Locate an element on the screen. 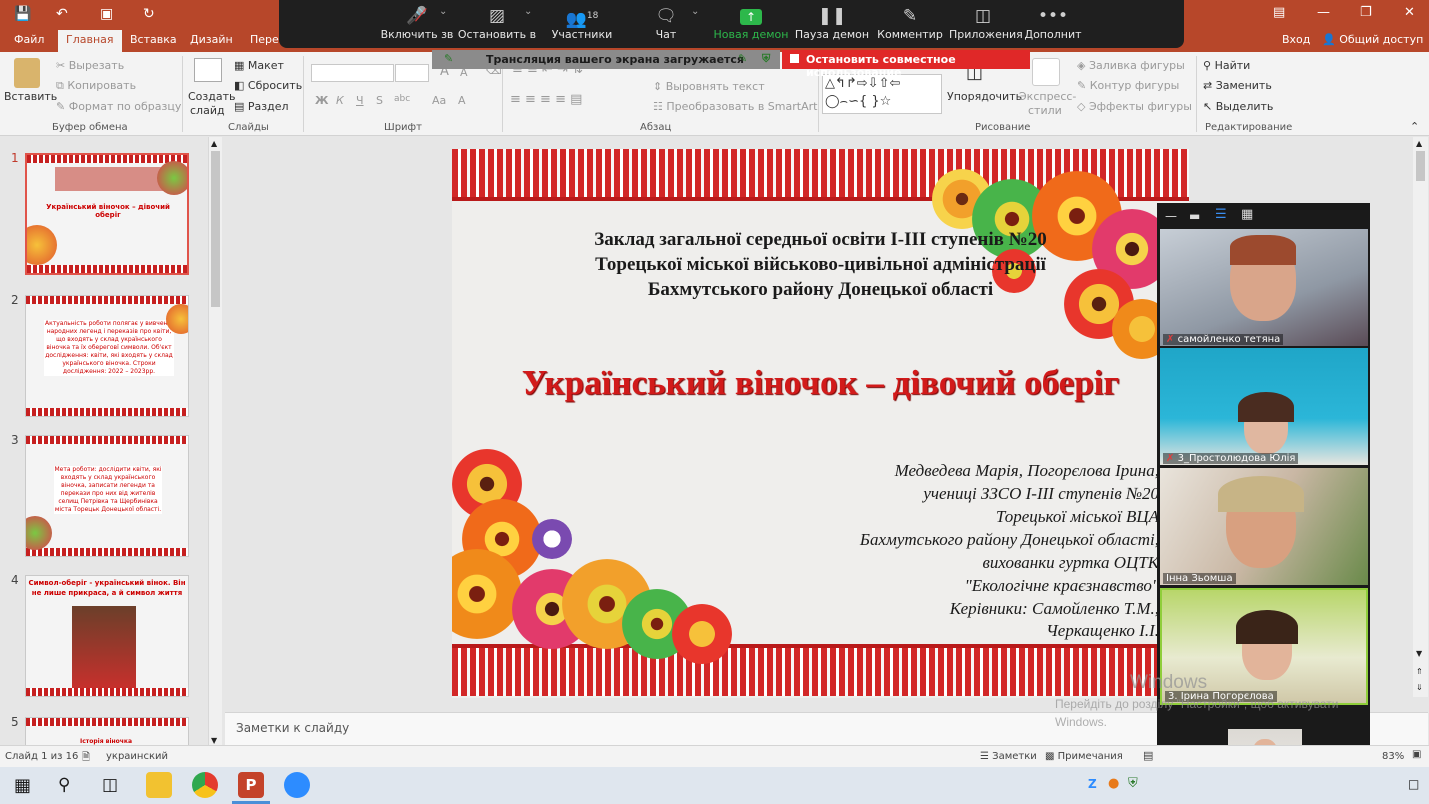  format-painter-button: ✎ Формат по образцу is located at coordinates (118, 106).